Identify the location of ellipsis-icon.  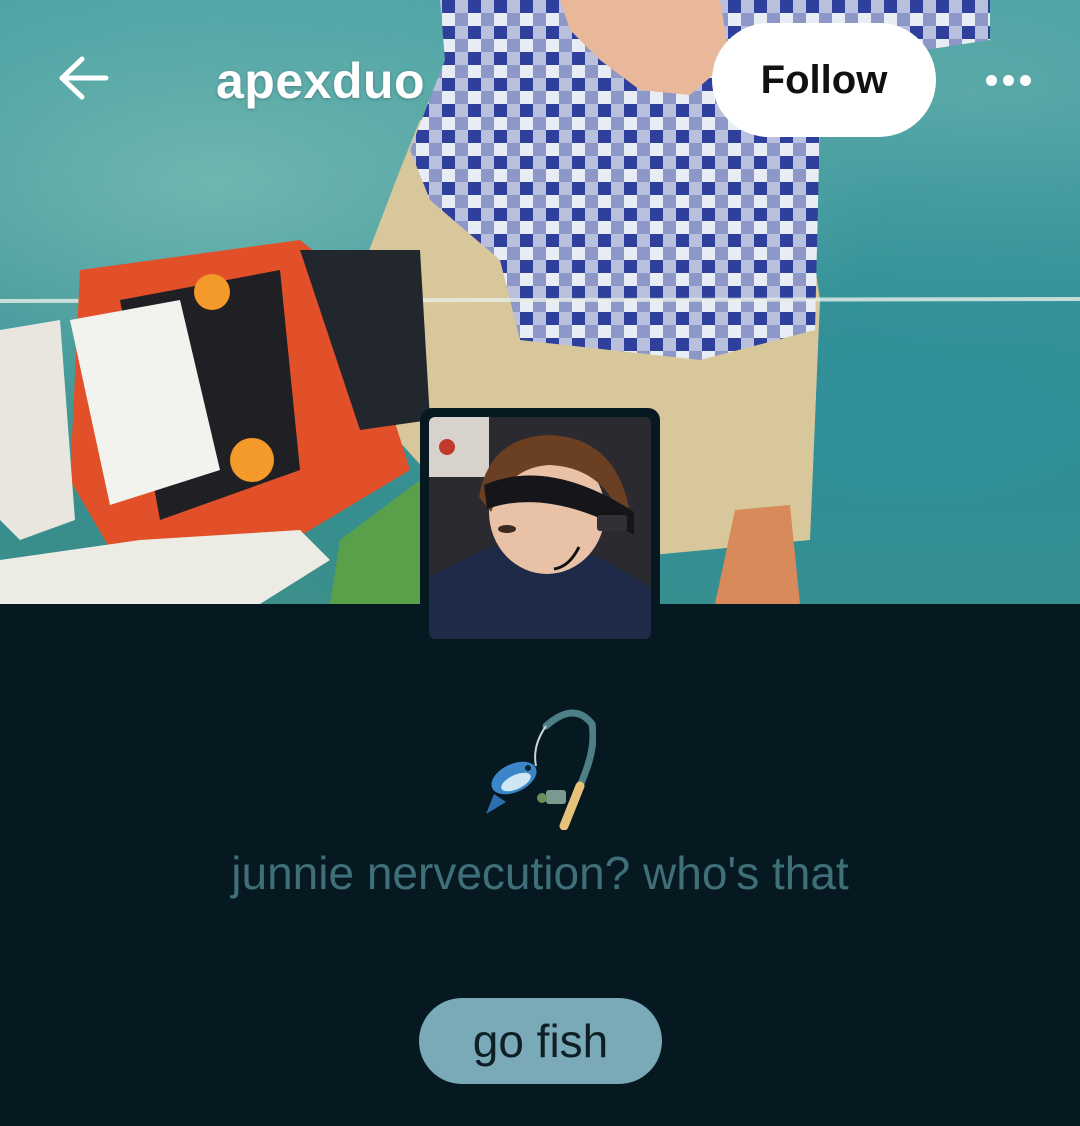
(991, 80).